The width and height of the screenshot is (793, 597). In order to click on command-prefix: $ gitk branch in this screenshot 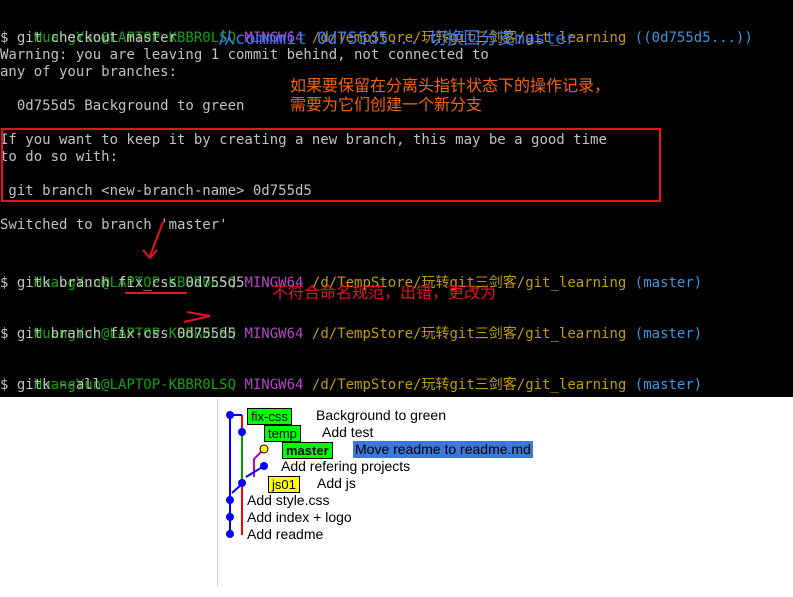, I will do `click(59, 283)`.